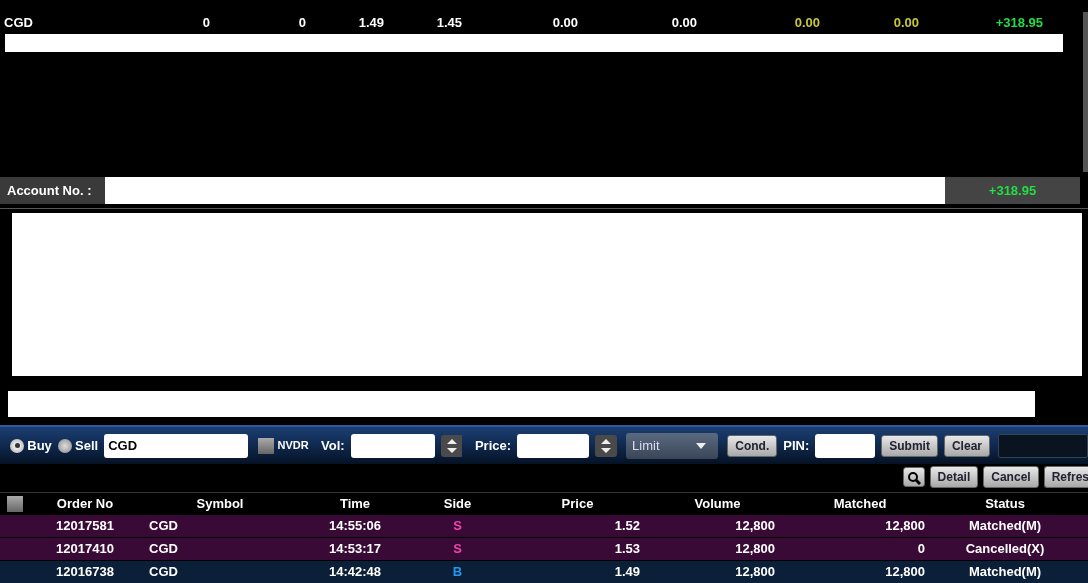  I want to click on cond-button: Cond., so click(752, 445).